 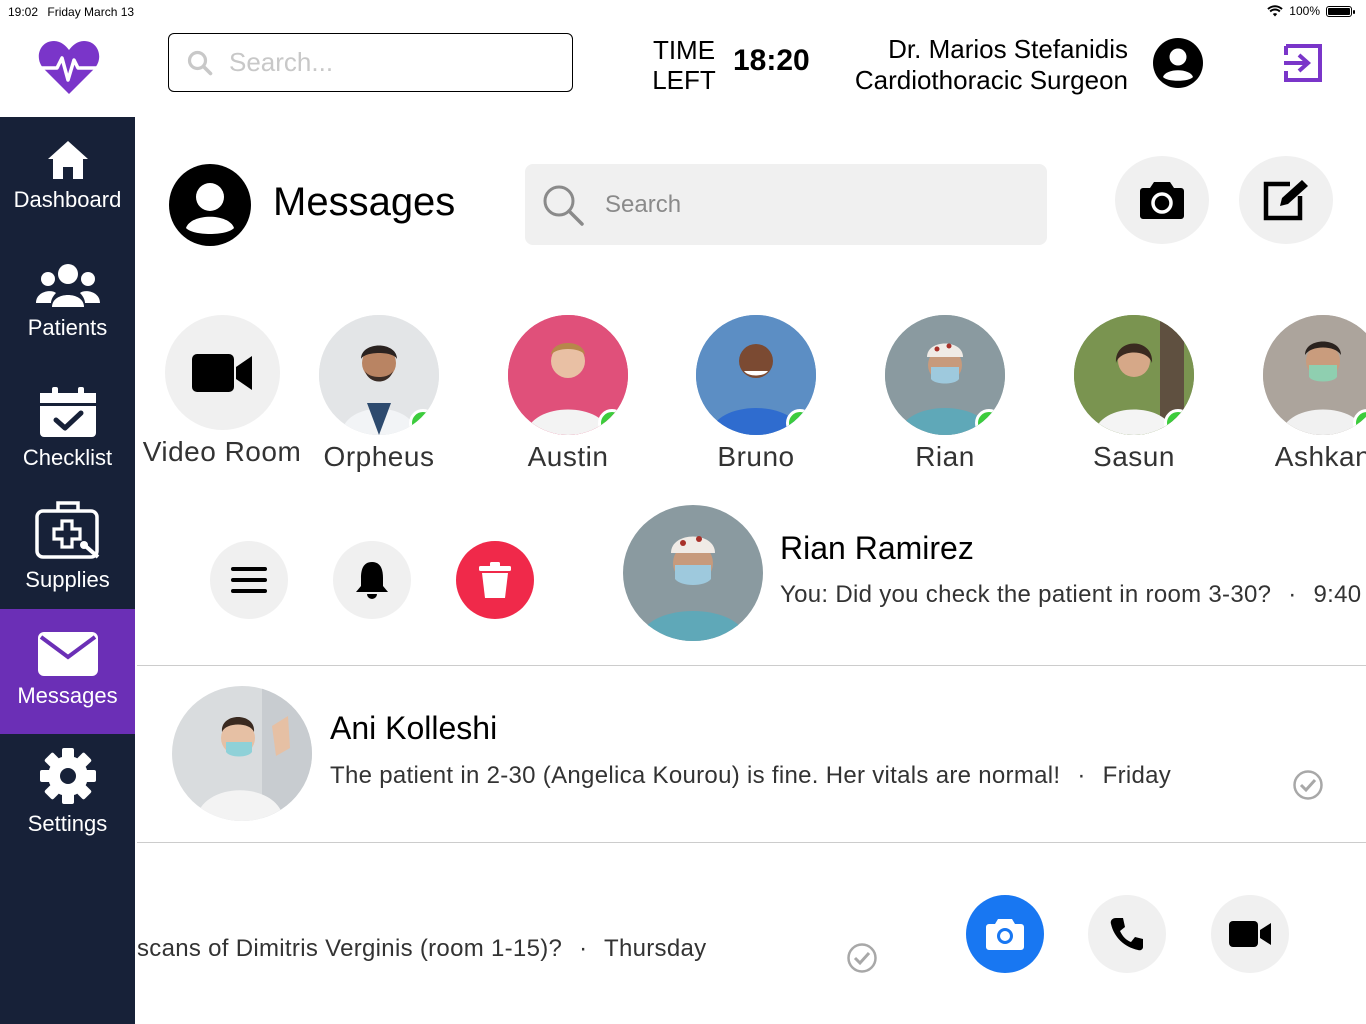 What do you see at coordinates (67, 160) in the screenshot?
I see `home-icon` at bounding box center [67, 160].